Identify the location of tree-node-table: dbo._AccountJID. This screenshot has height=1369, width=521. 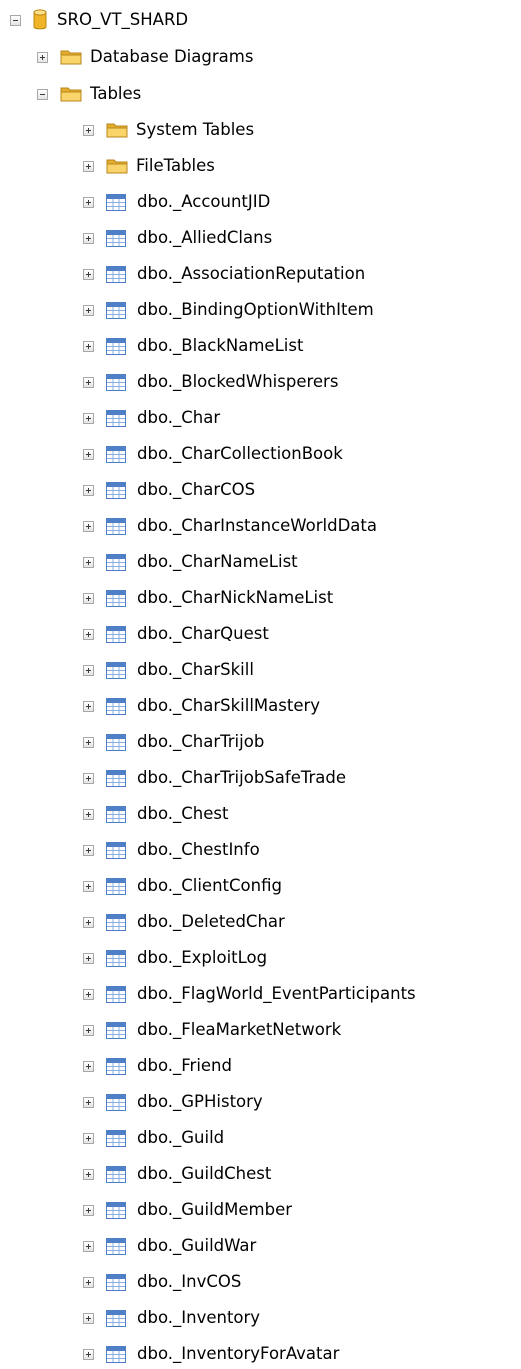
(176, 202).